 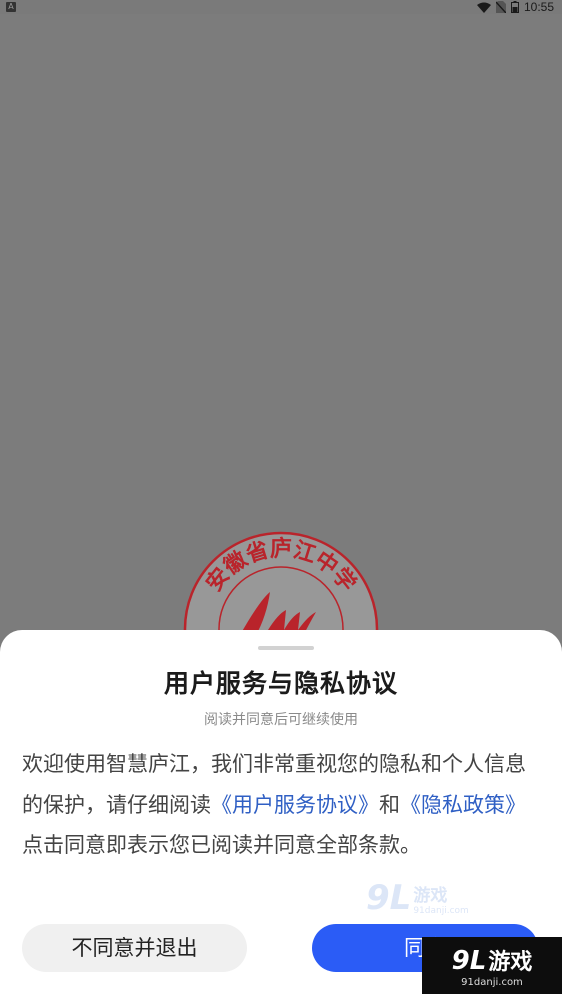 What do you see at coordinates (11, 7) in the screenshot?
I see `notification-icon: A` at bounding box center [11, 7].